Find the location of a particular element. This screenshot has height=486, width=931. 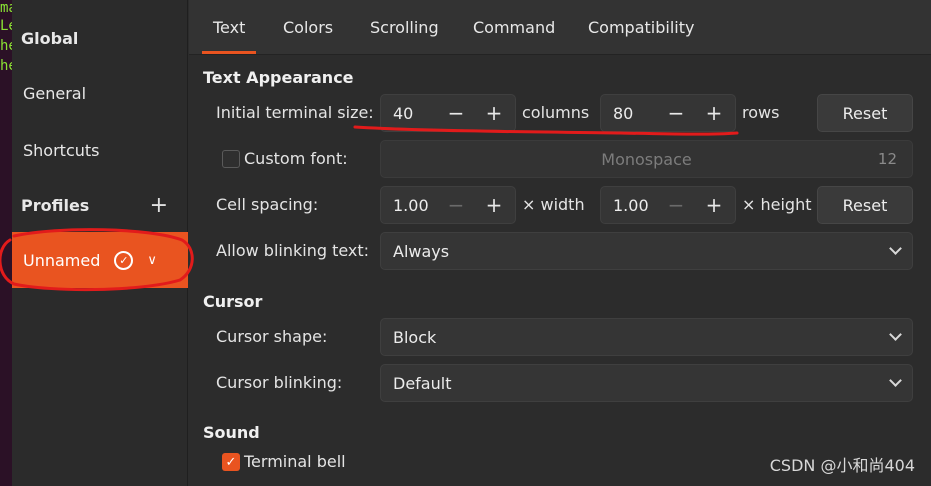

tab-text: Text is located at coordinates (229, 27).